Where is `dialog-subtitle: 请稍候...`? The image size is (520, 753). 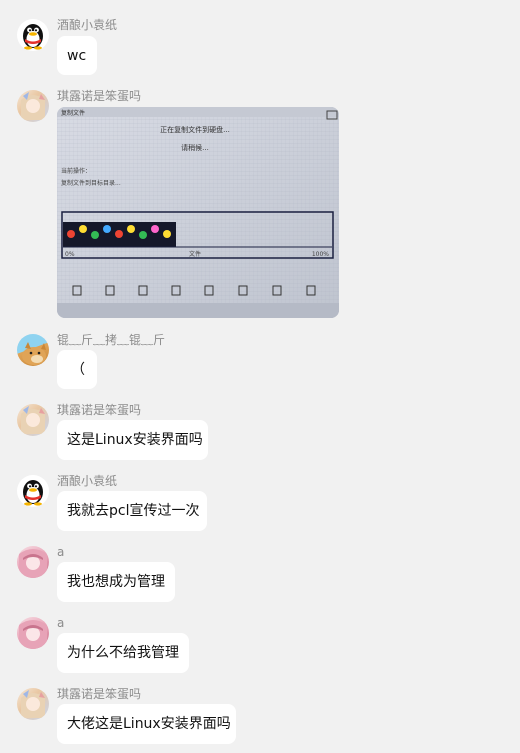
dialog-subtitle: 请稍候... is located at coordinates (195, 147).